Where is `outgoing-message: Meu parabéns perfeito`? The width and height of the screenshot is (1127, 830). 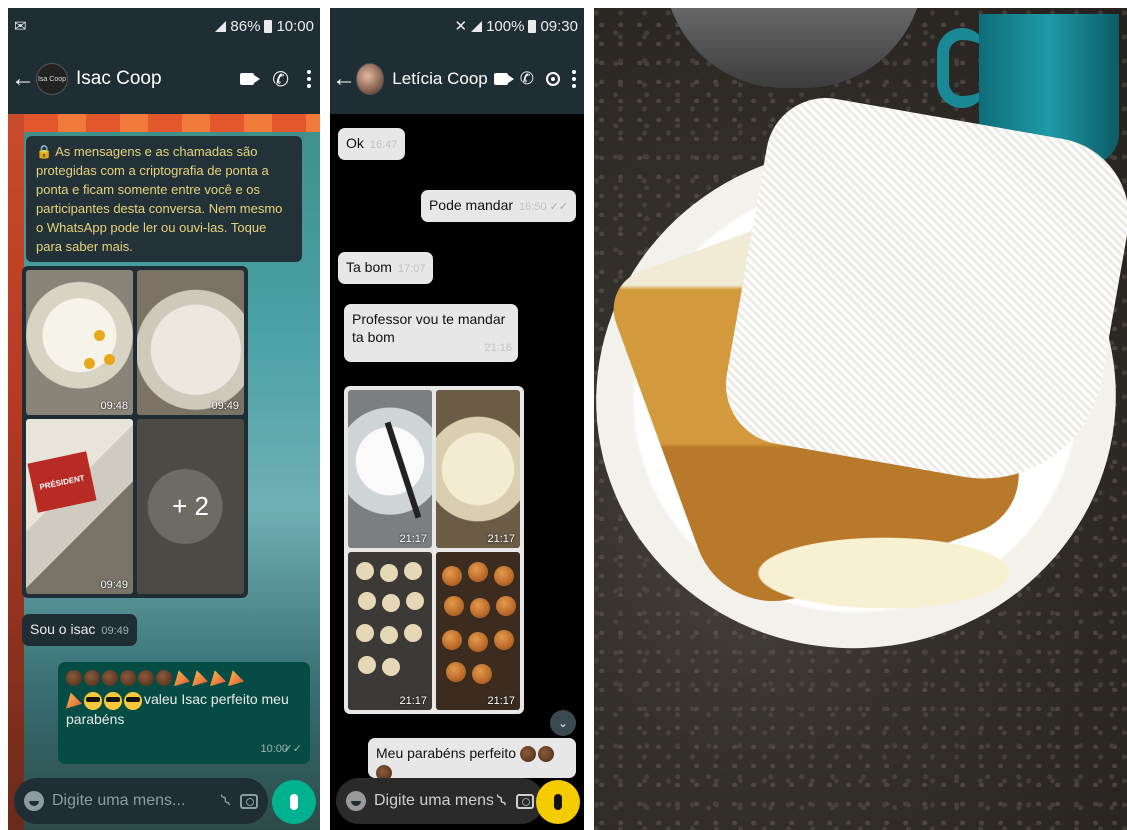 outgoing-message: Meu parabéns perfeito is located at coordinates (472, 759).